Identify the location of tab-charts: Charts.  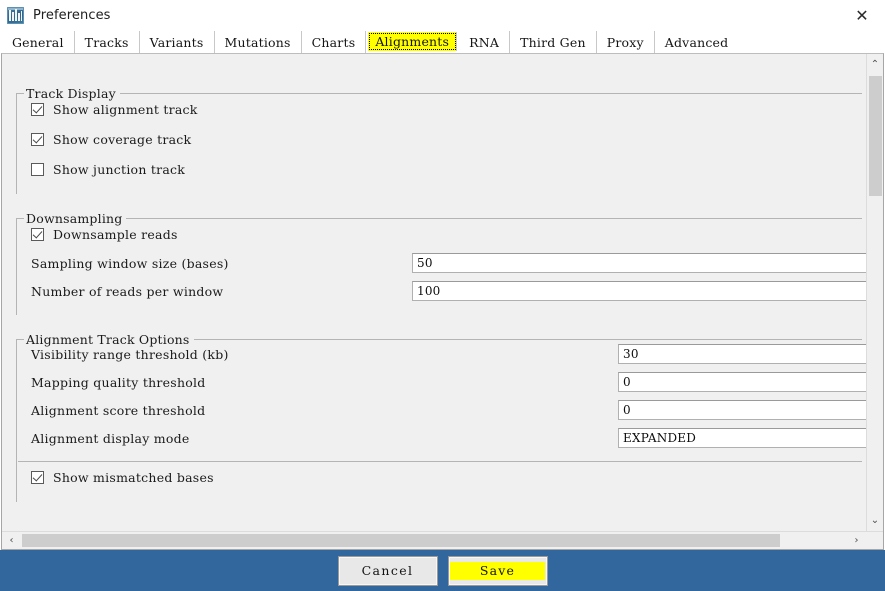
(334, 42).